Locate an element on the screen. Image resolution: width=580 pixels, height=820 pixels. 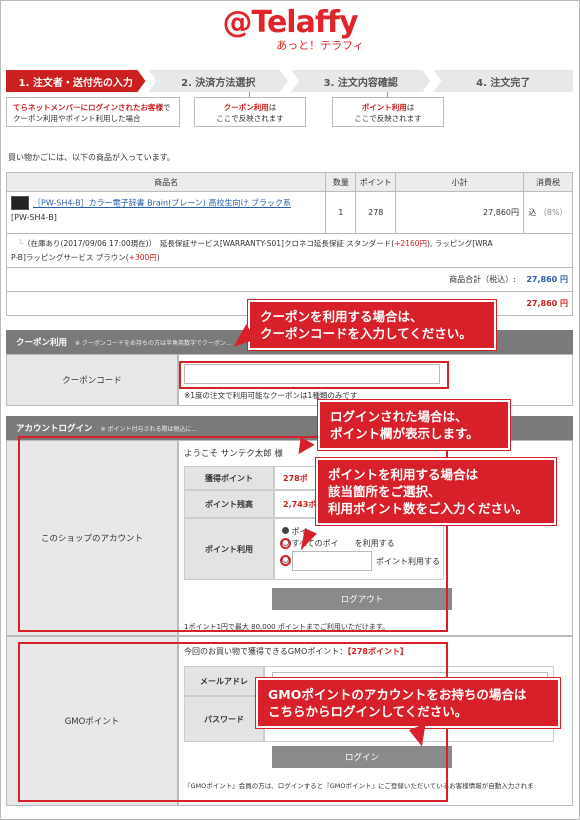
product-thumbnail is located at coordinates (20, 203).